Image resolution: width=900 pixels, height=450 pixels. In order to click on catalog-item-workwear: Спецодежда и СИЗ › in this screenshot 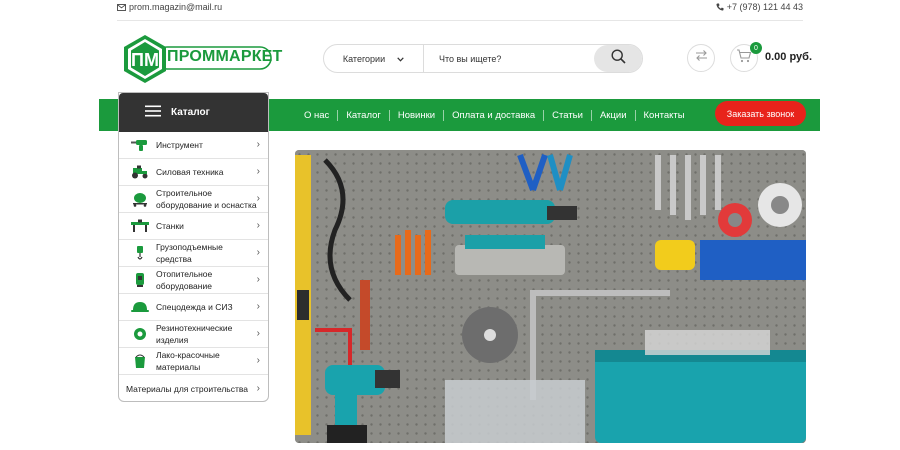, I will do `click(193, 307)`.